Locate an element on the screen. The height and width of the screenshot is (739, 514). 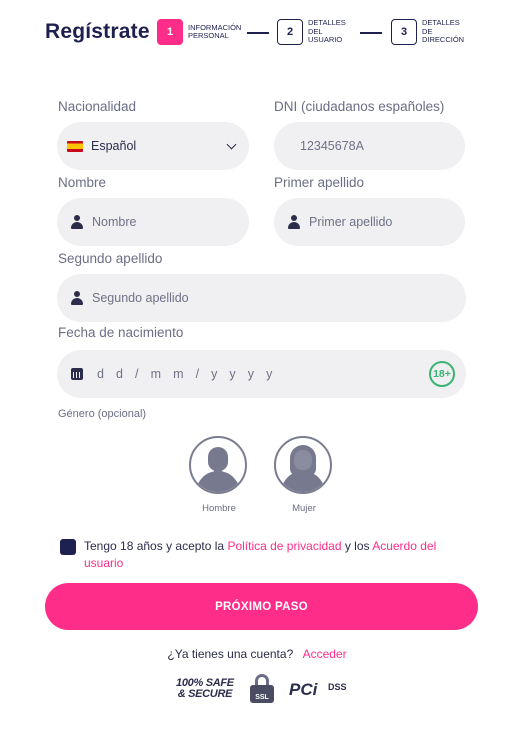
step-label: DETALLES DEL USUARIO is located at coordinates (327, 31).